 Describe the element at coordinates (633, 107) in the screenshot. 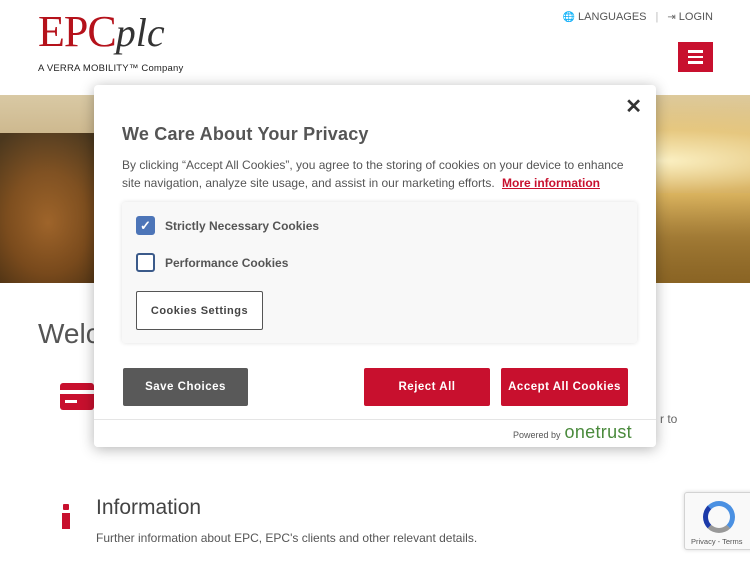

I see `close-icon: ✕` at that location.